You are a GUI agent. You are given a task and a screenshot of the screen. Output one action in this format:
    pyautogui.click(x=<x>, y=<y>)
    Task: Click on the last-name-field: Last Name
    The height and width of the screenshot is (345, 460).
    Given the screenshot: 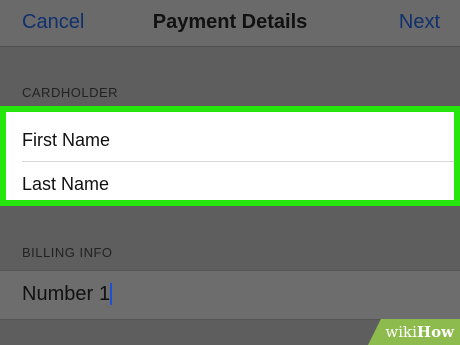 What is the action you would take?
    pyautogui.click(x=230, y=184)
    